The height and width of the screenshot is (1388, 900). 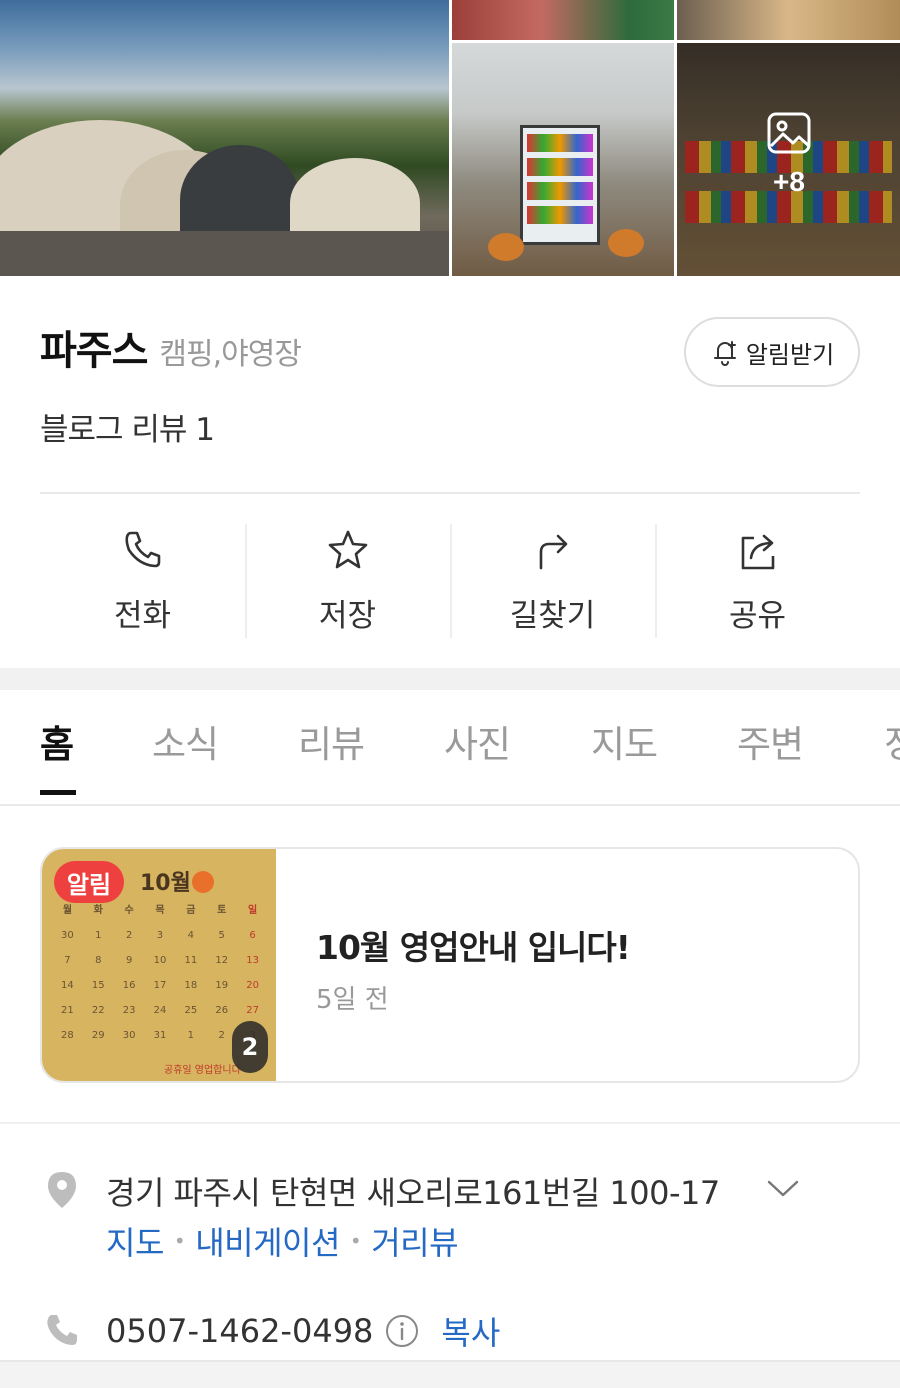 What do you see at coordinates (224, 138) in the screenshot?
I see `main-photo` at bounding box center [224, 138].